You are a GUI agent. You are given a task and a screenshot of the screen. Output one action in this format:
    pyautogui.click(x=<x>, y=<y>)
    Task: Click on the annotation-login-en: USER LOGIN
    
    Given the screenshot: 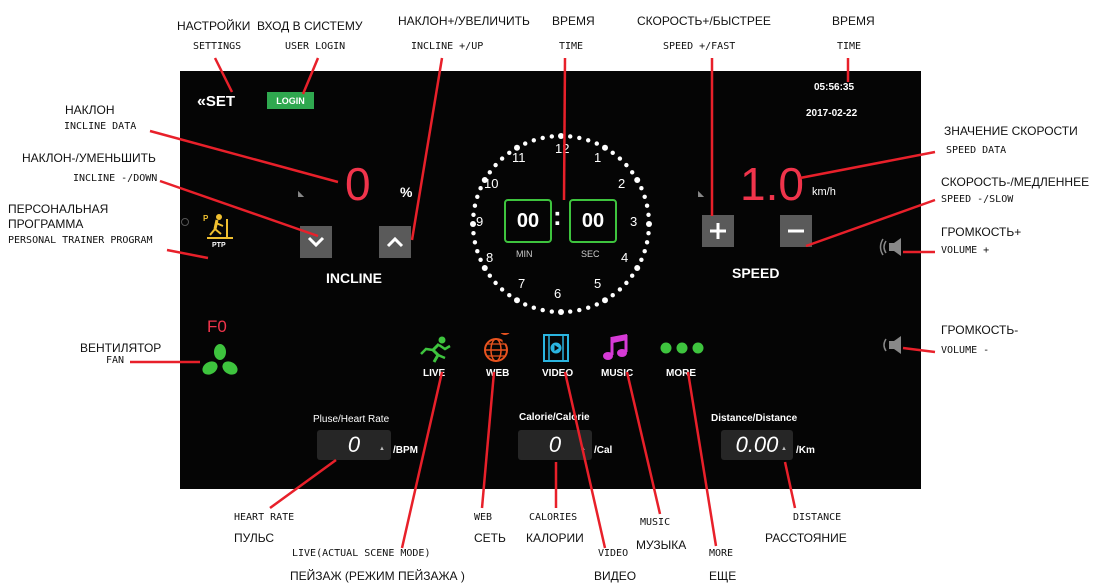 What is the action you would take?
    pyautogui.click(x=315, y=46)
    